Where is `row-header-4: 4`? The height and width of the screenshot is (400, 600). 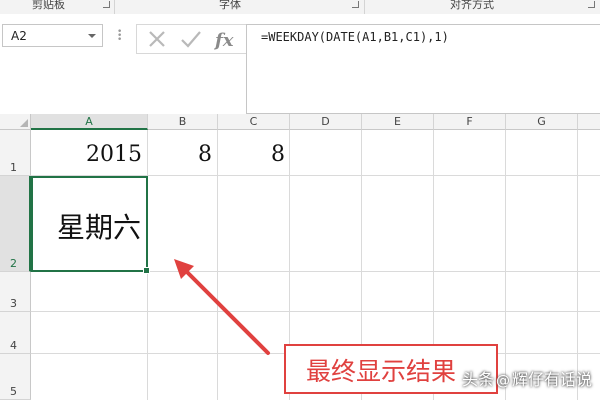
row-header-4: 4 is located at coordinates (15, 333).